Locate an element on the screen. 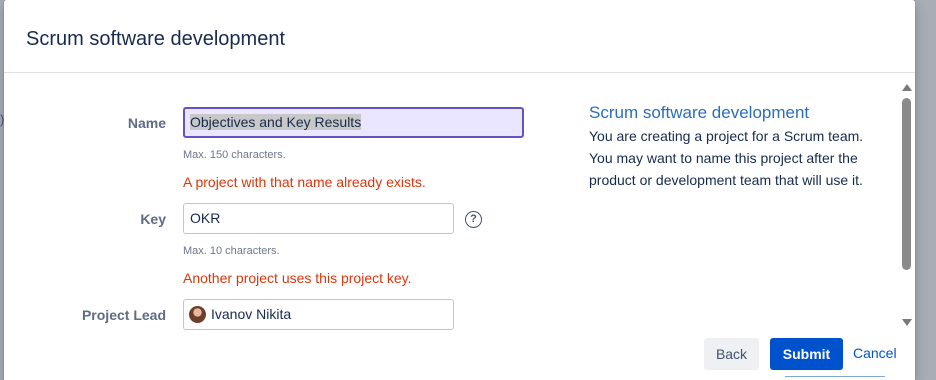  key-input: OKR is located at coordinates (318, 218).